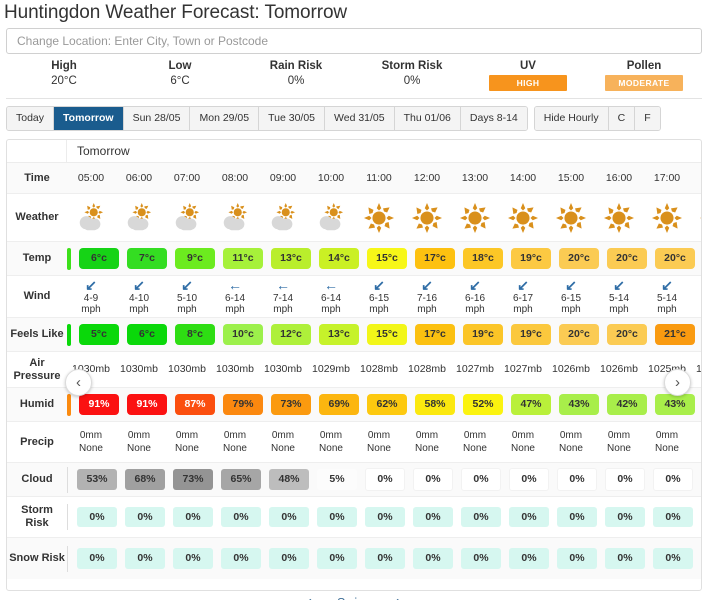  I want to click on forecast-row-storm-risk: Storm Risk0%0%0%0%0%0%0%0%0%0%0%0%0%0%, so click(354, 518).